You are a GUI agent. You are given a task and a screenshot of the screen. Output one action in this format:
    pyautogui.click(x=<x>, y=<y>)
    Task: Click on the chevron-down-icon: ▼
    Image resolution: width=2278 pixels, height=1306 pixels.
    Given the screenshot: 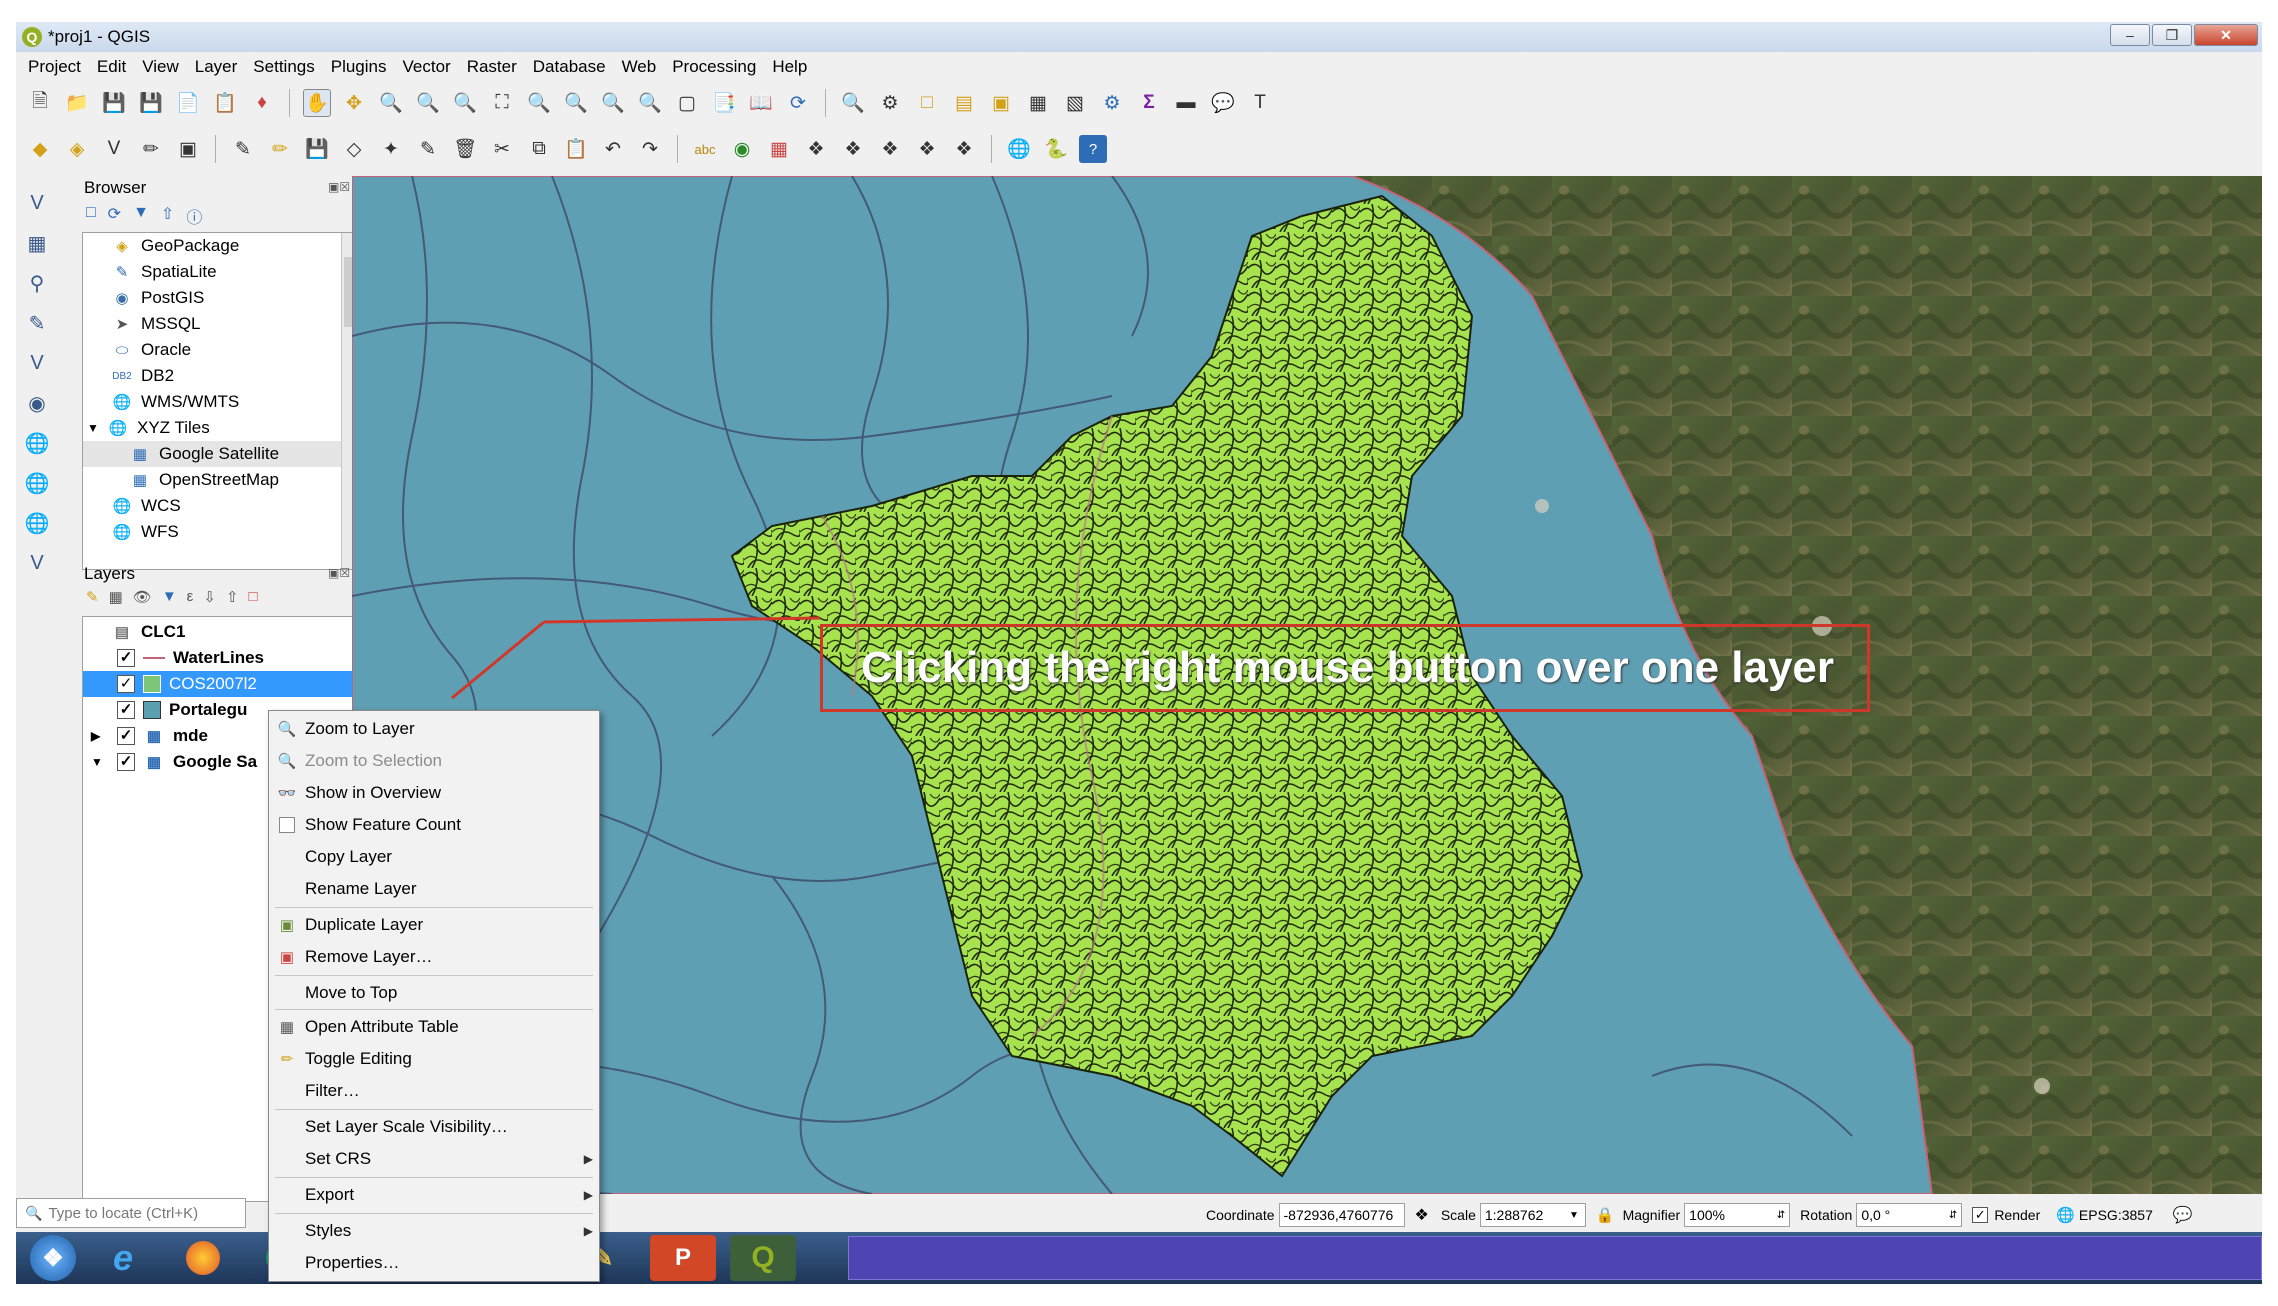 What is the action you would take?
    pyautogui.click(x=1574, y=1215)
    